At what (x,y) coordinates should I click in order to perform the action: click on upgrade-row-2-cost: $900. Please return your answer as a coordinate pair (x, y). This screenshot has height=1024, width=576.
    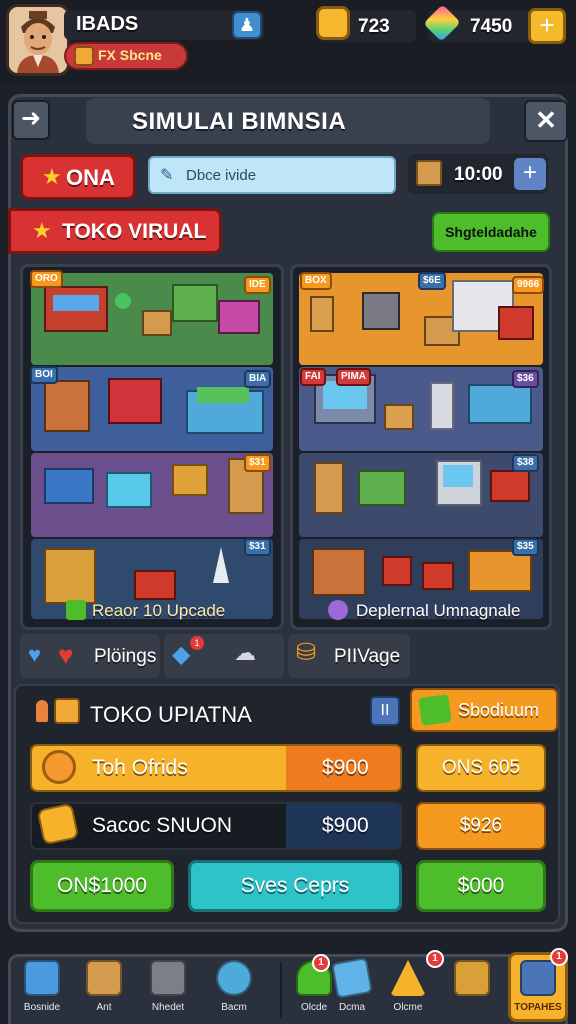
    Looking at the image, I should click on (345, 825).